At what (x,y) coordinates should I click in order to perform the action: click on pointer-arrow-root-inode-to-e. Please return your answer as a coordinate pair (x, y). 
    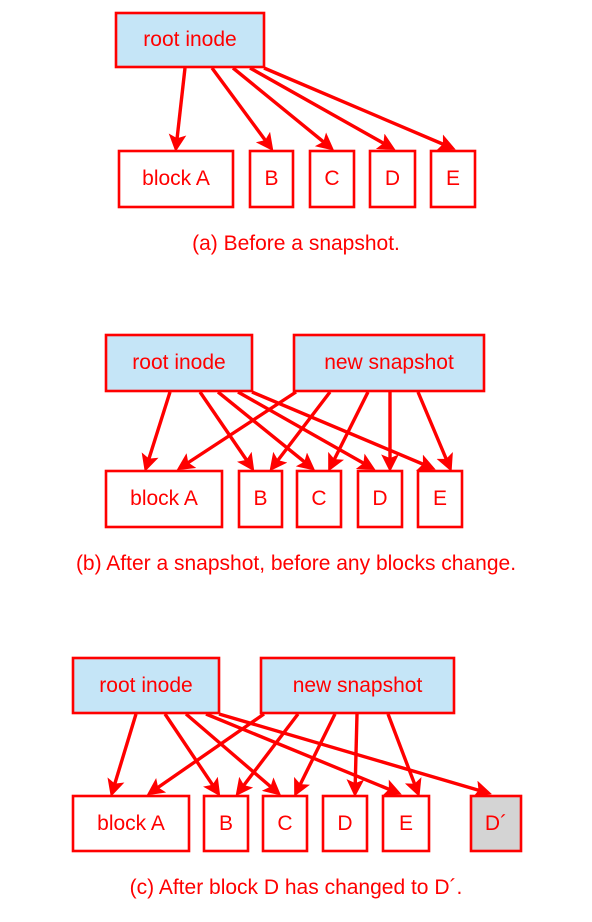
    Looking at the image, I should click on (359, 108).